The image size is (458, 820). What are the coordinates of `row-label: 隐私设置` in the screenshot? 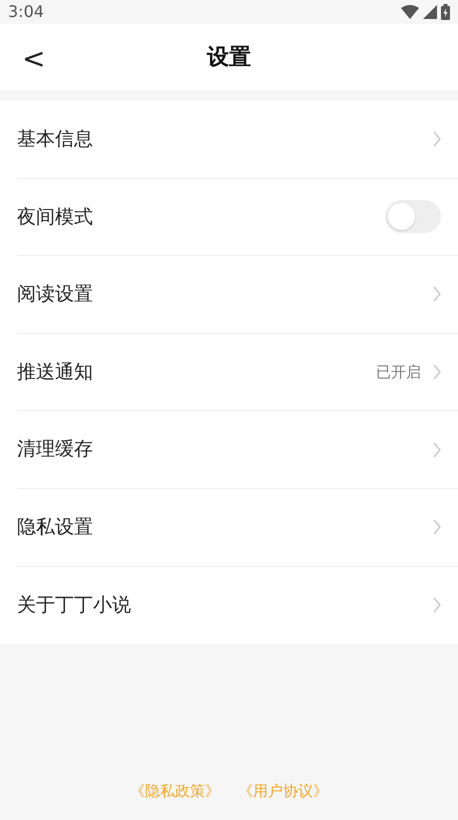 It's located at (55, 527).